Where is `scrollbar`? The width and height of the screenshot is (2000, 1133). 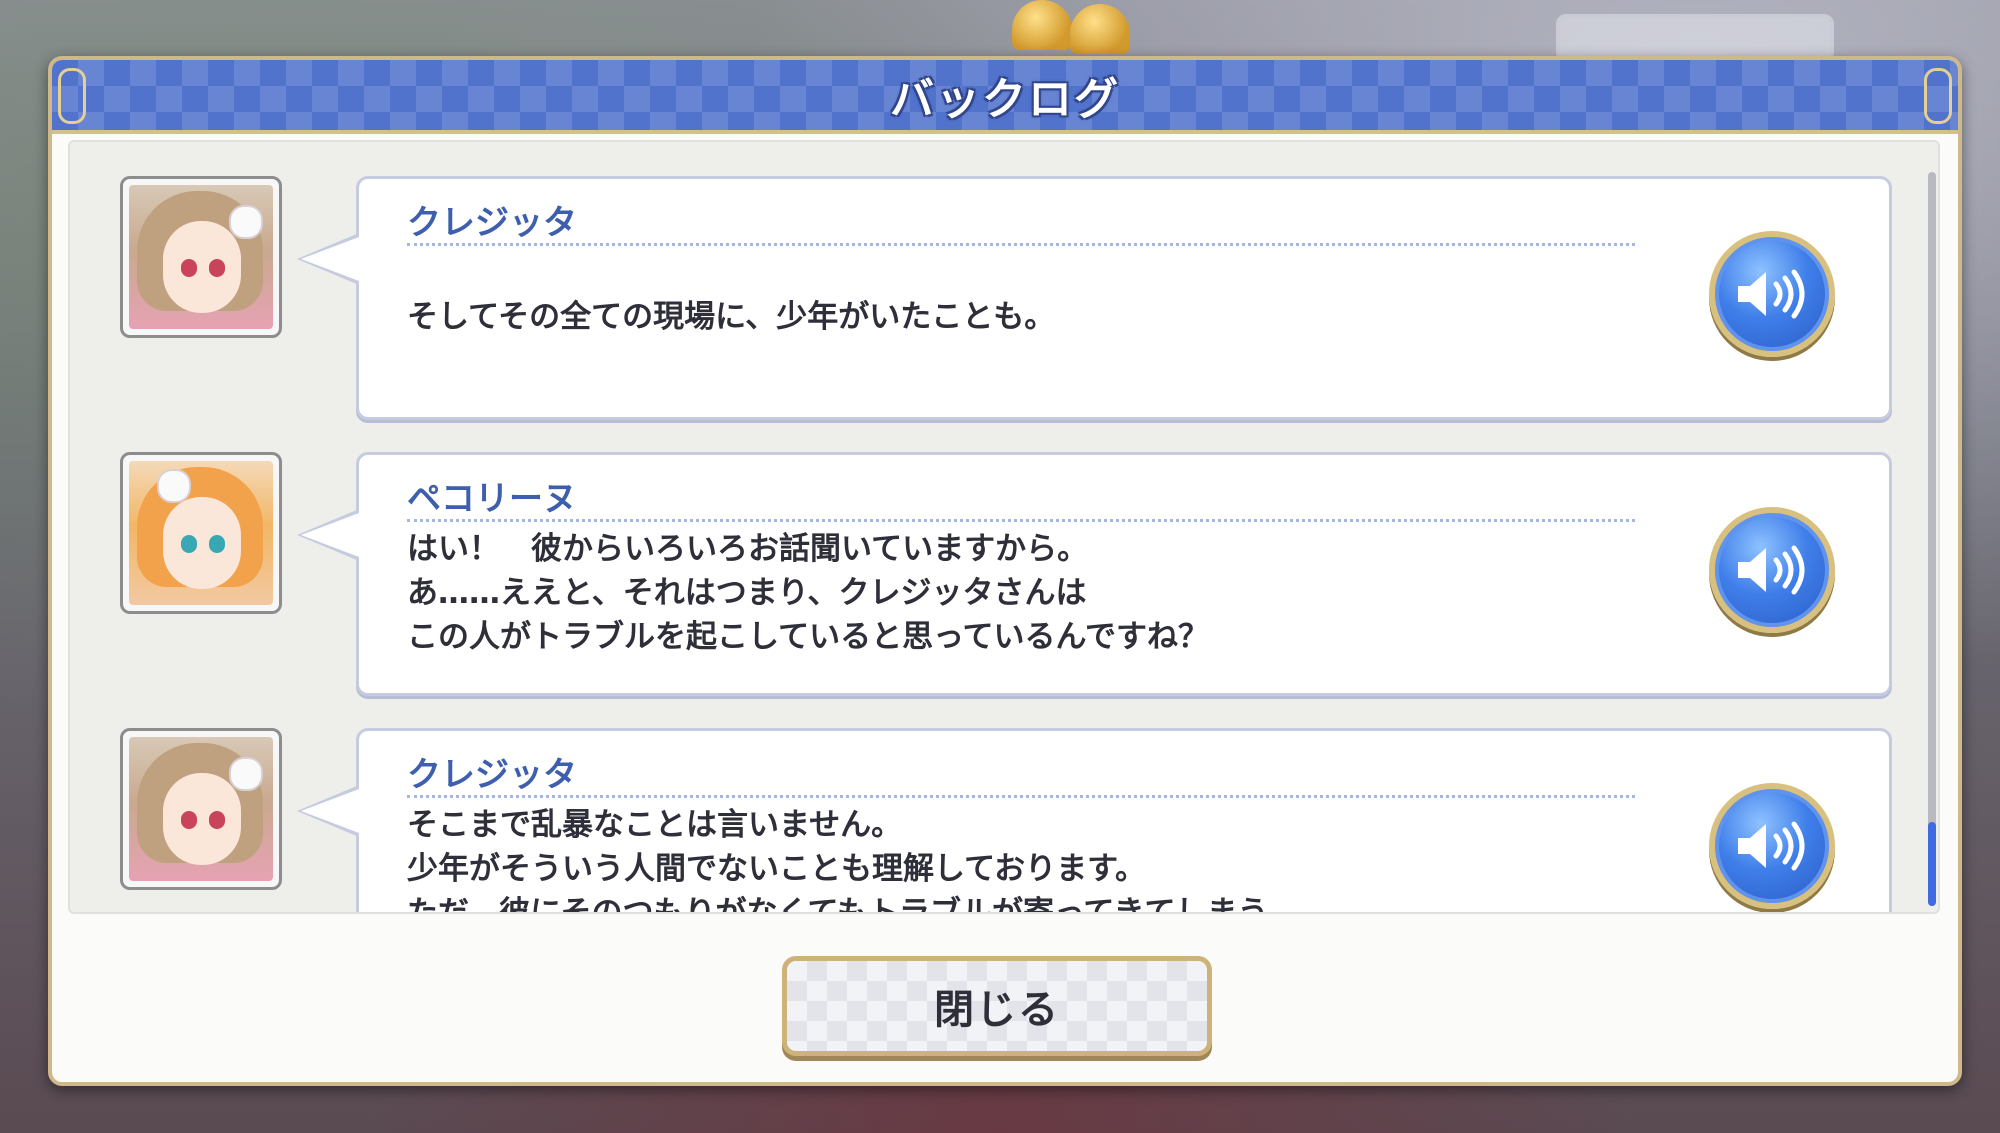
scrollbar is located at coordinates (1932, 539).